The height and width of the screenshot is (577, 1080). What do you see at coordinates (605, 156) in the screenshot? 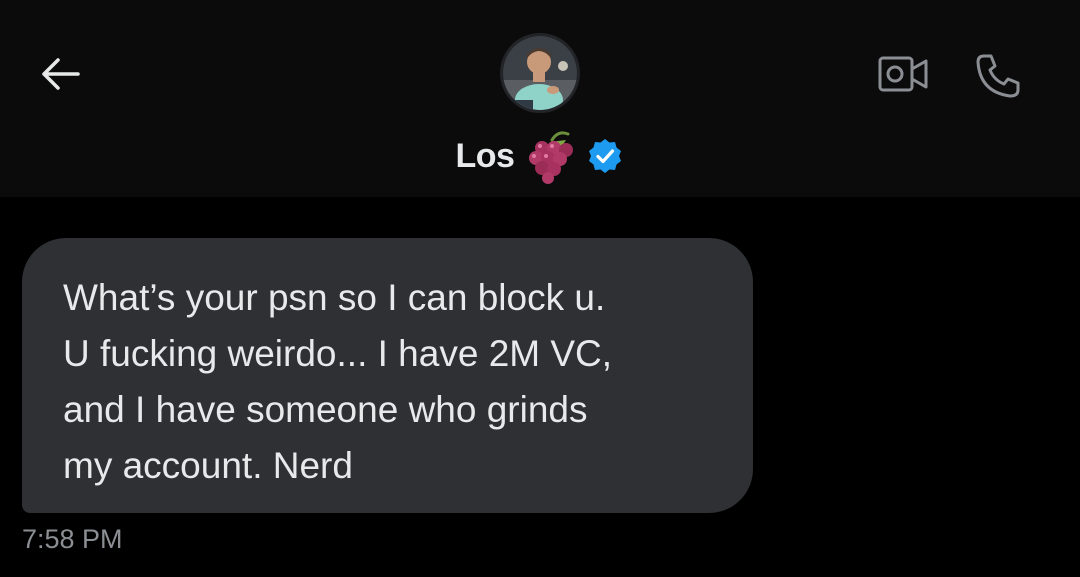
I see `verified-badge-icon` at bounding box center [605, 156].